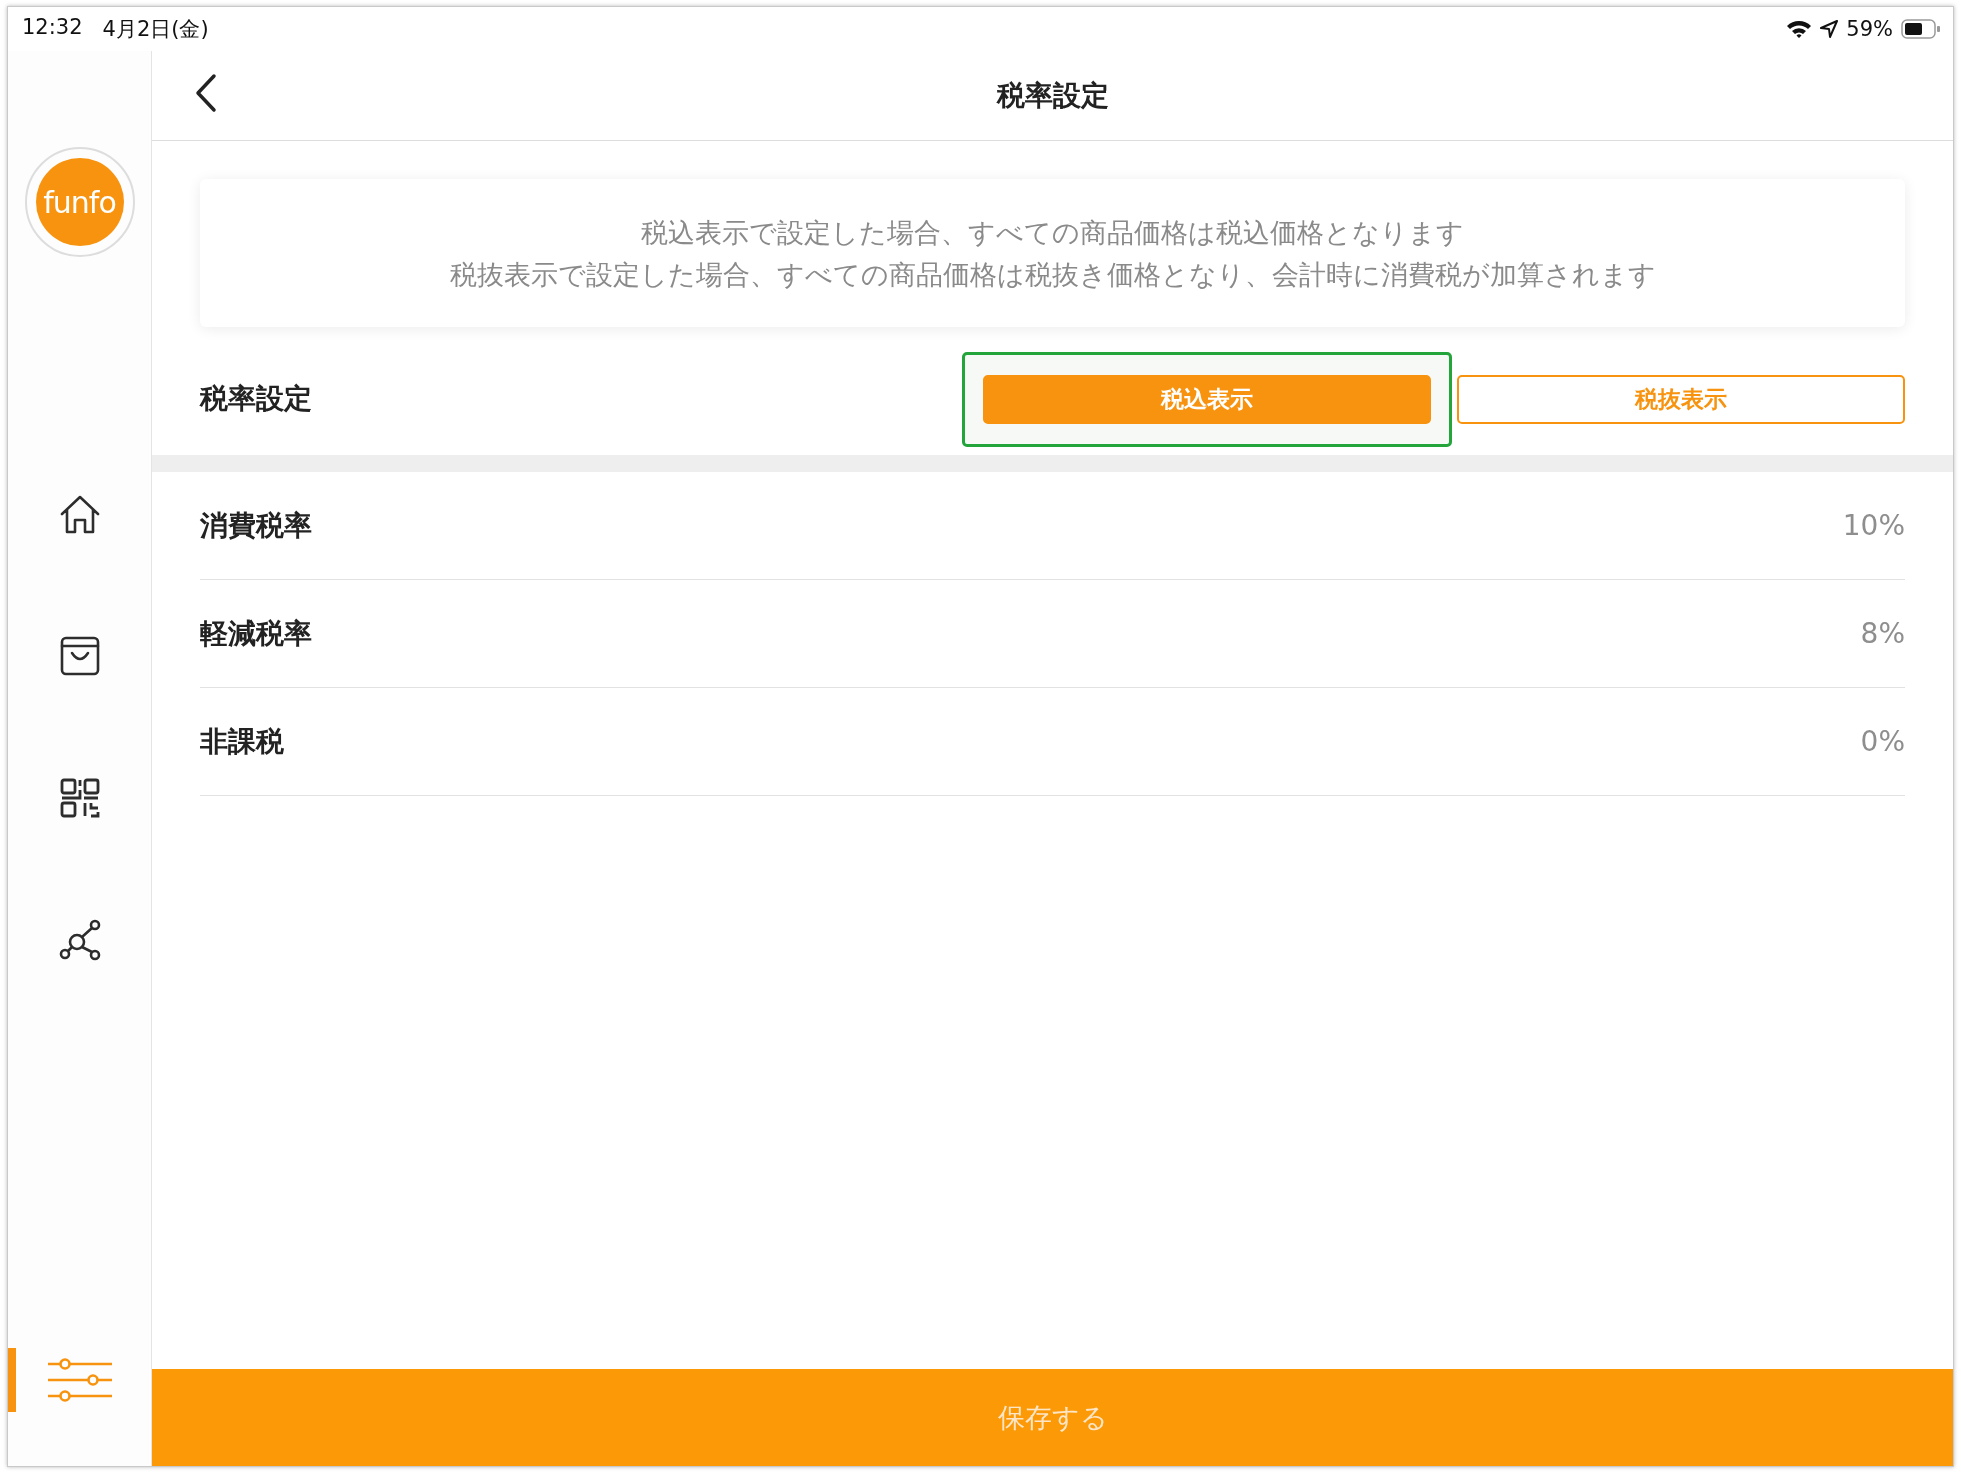 The height and width of the screenshot is (1475, 1961). What do you see at coordinates (1052, 1417) in the screenshot?
I see `save-button: 保存する` at bounding box center [1052, 1417].